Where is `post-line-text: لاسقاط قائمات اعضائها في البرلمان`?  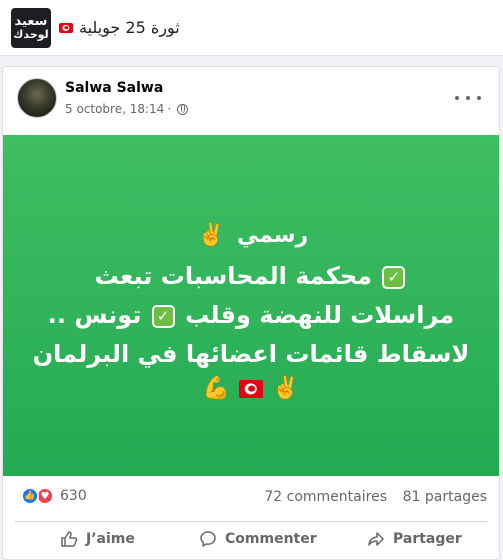 post-line-text: لاسقاط قائمات اعضائها في البرلمان is located at coordinates (251, 354).